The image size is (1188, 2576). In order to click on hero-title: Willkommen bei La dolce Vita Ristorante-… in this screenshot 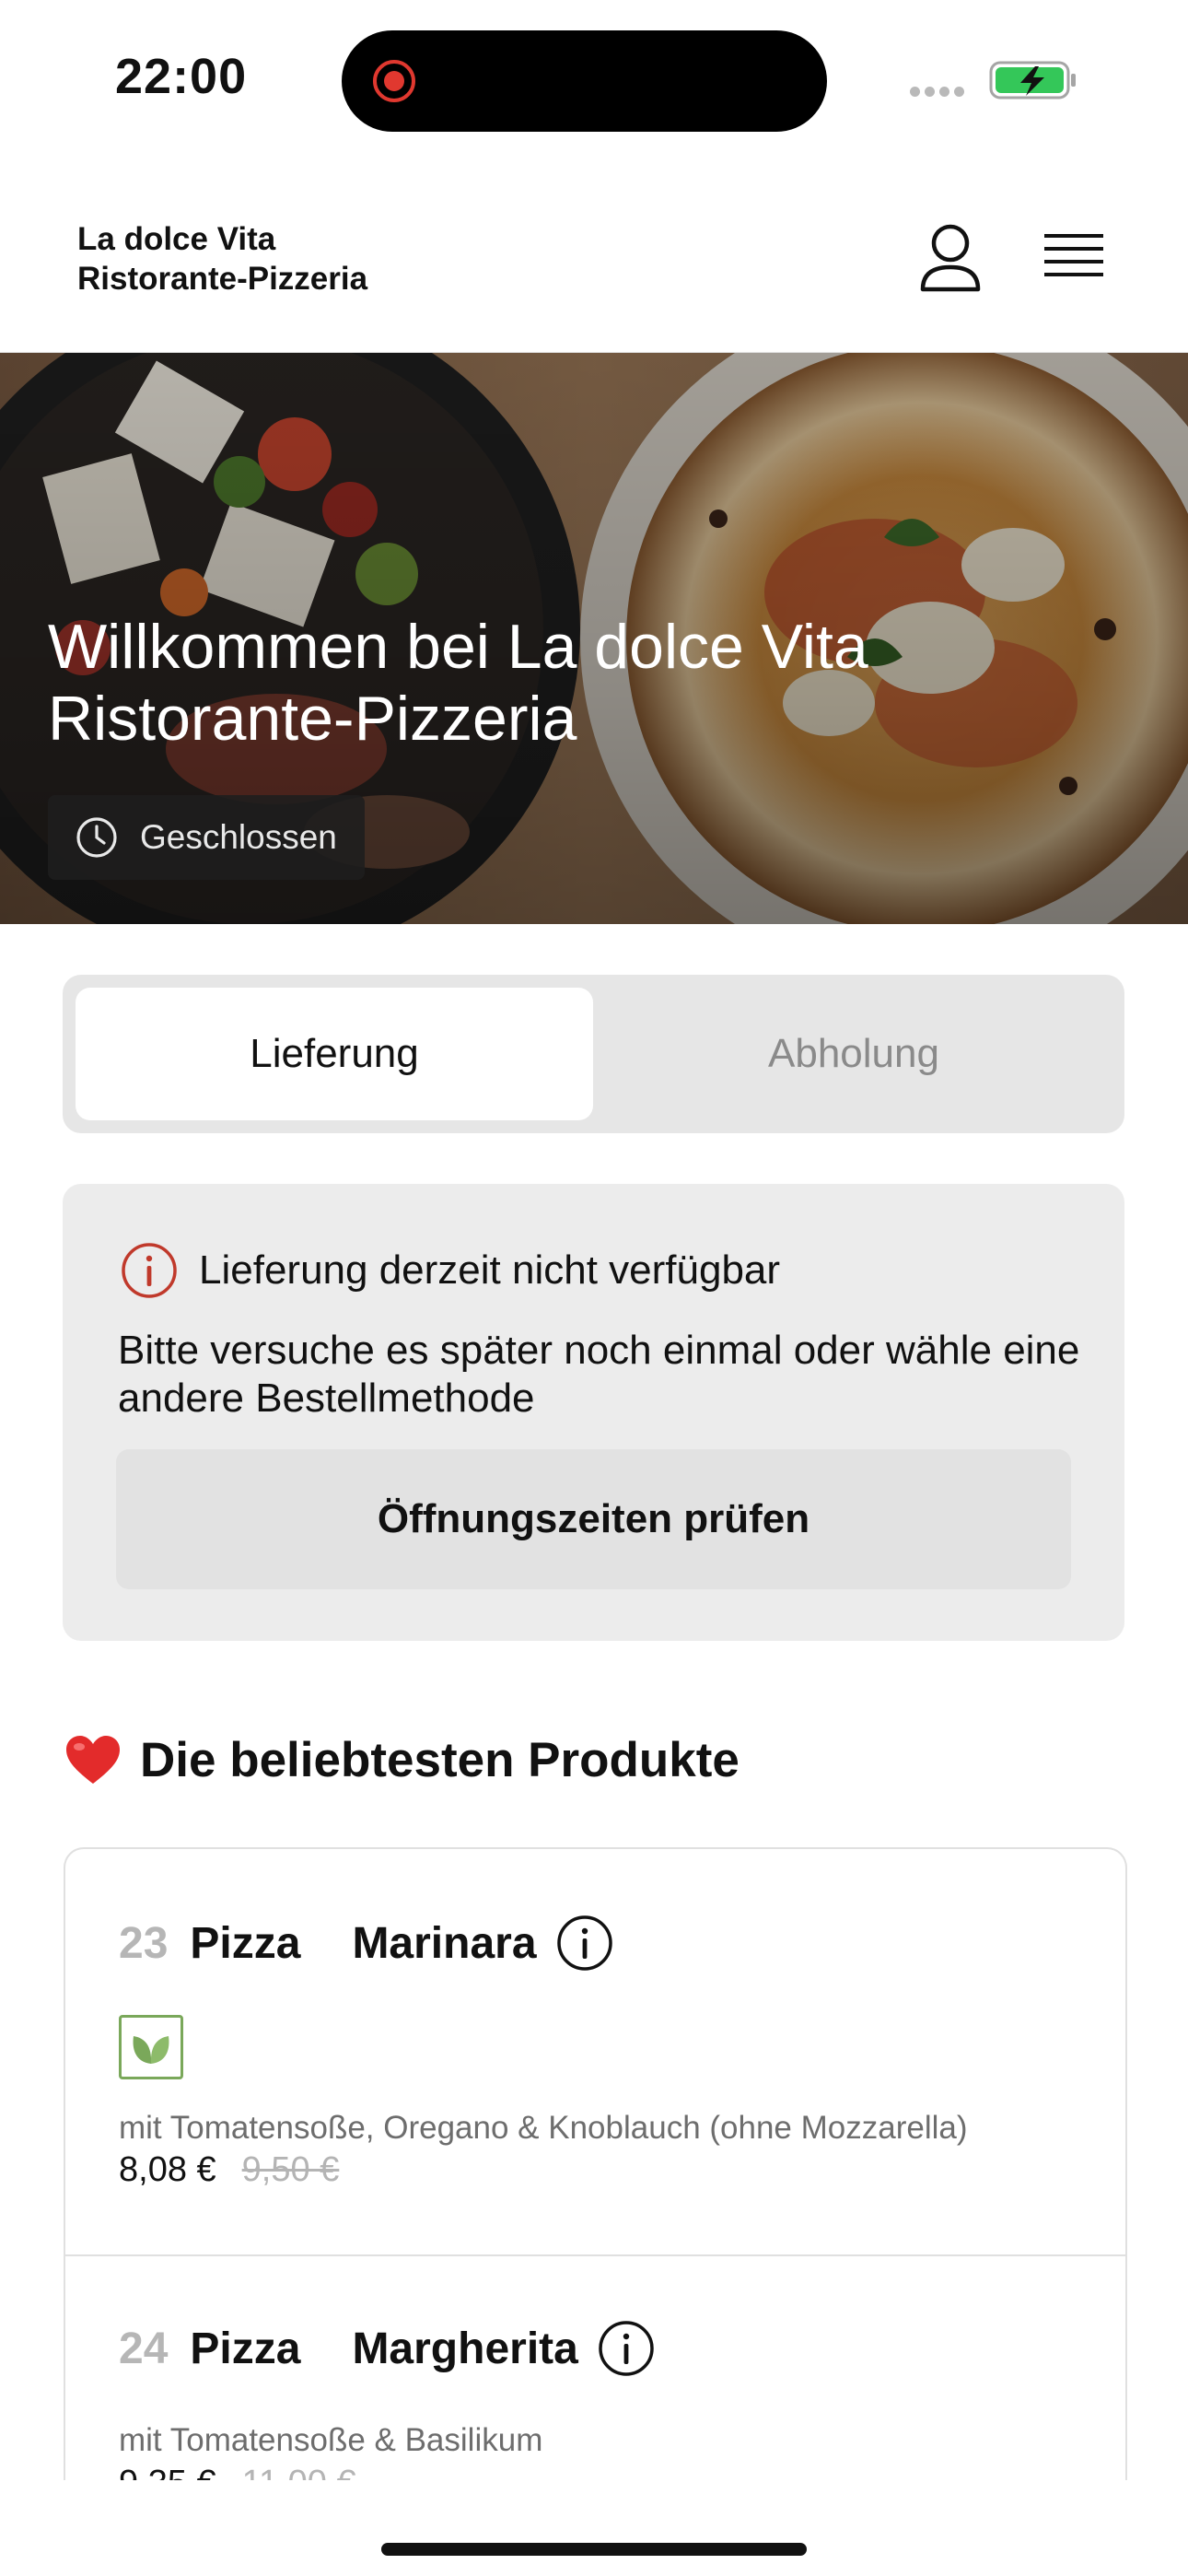, I will do `click(458, 683)`.